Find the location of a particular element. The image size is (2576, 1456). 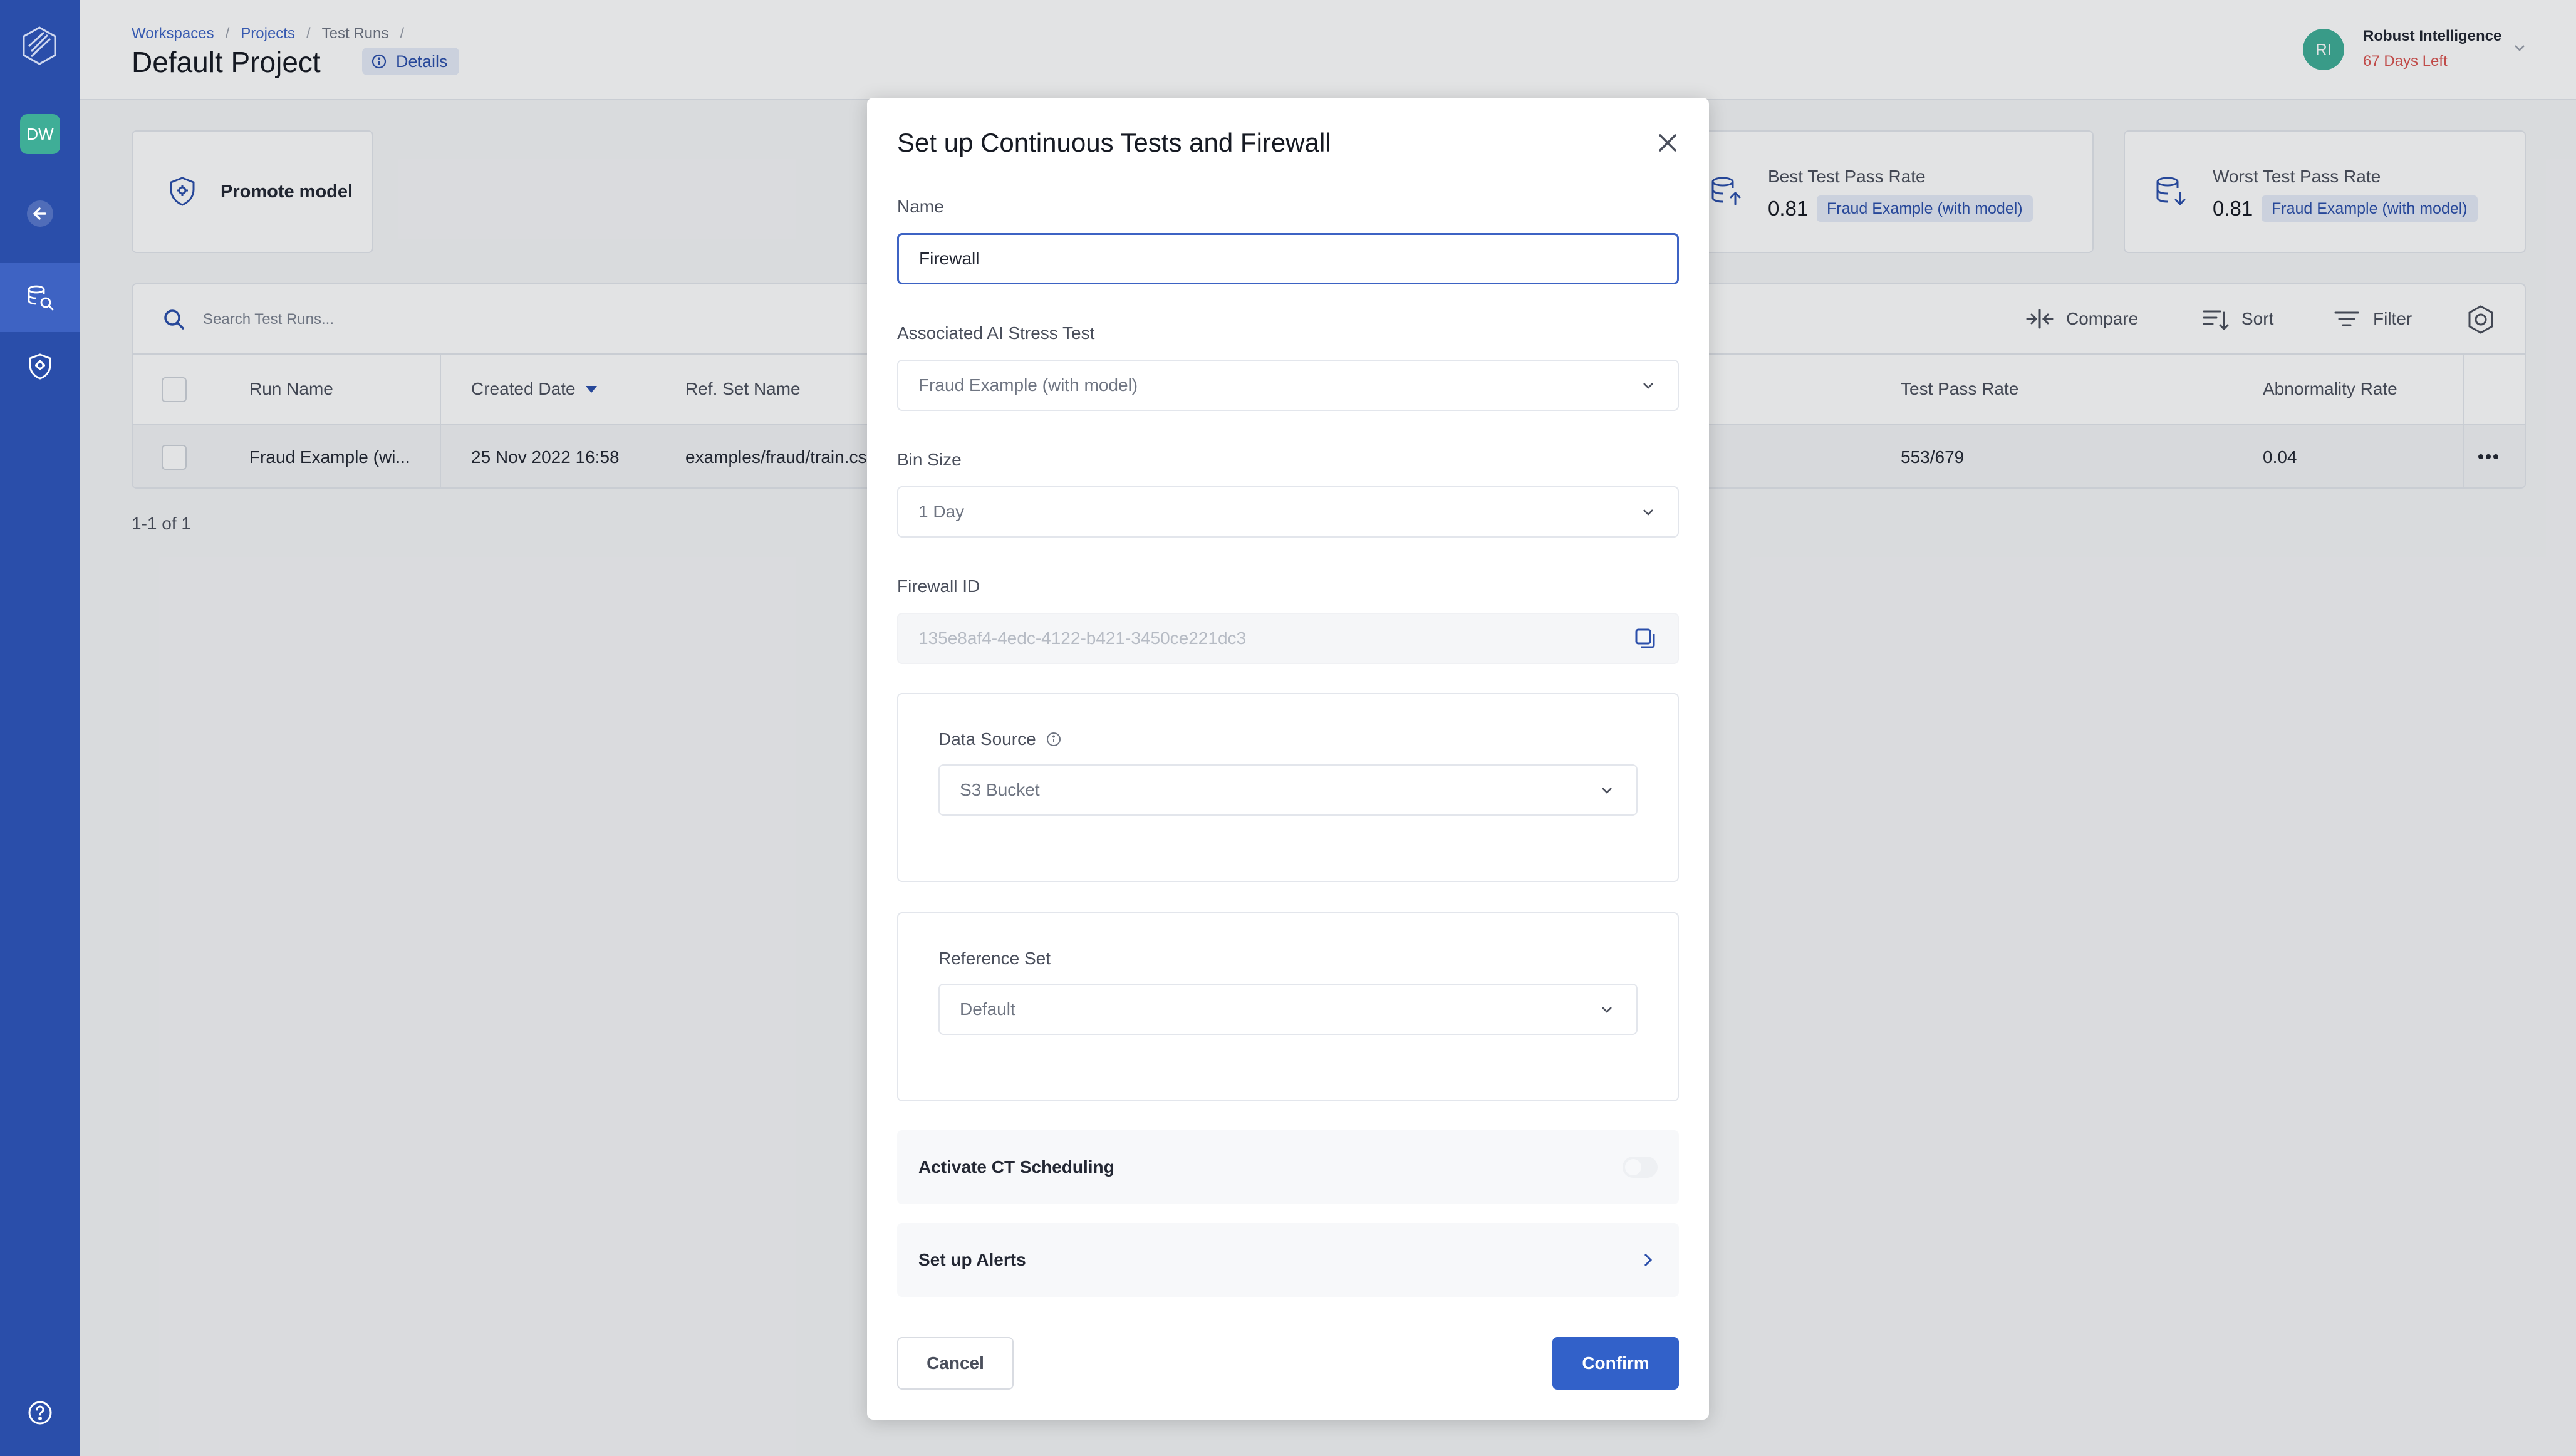

set-up-alerts-label: Set up Alerts is located at coordinates (972, 1259).